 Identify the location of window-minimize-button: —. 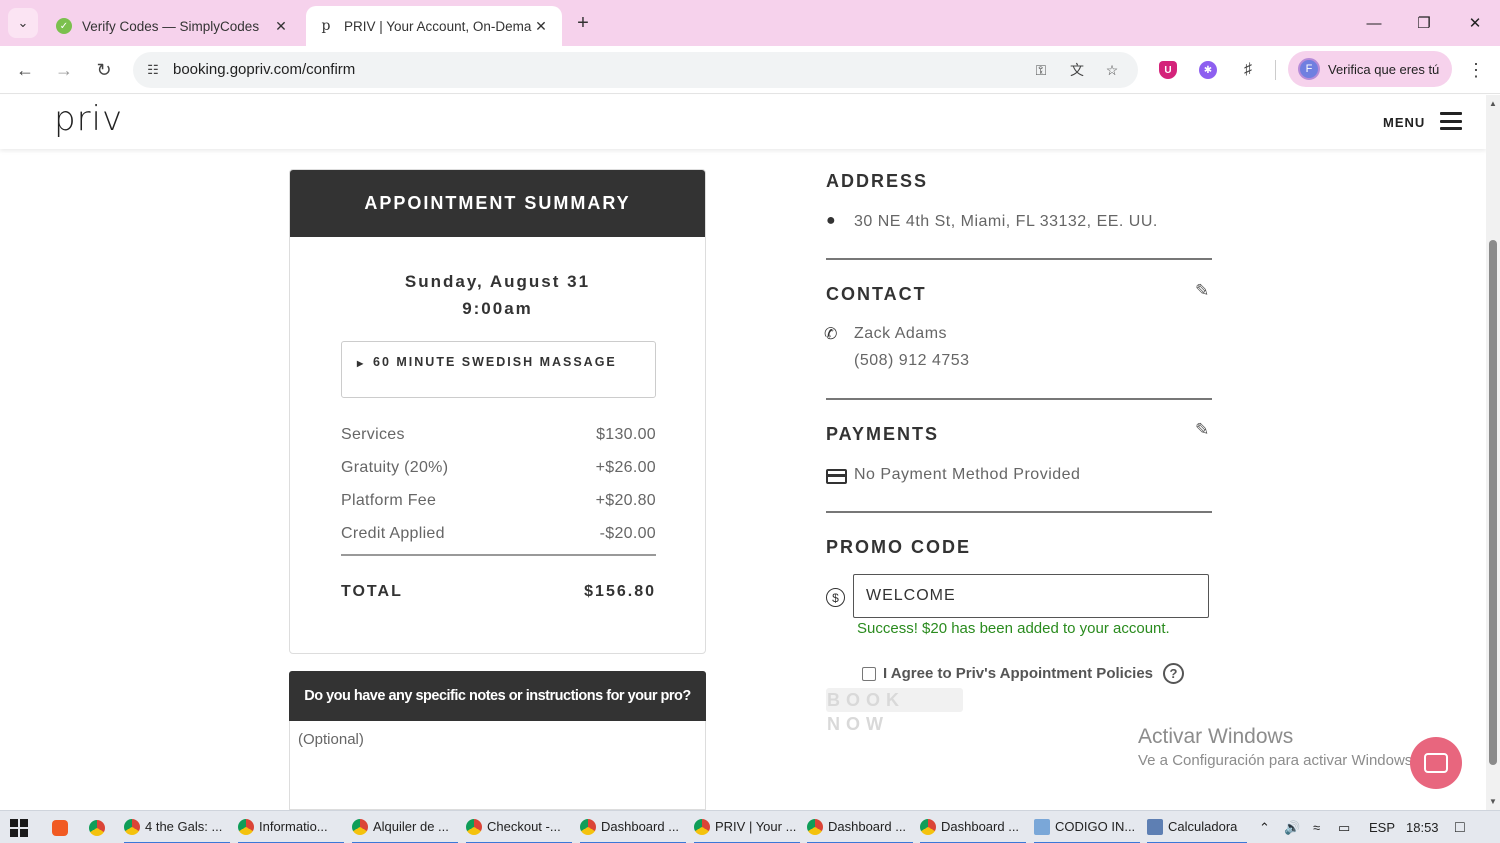
(1374, 23).